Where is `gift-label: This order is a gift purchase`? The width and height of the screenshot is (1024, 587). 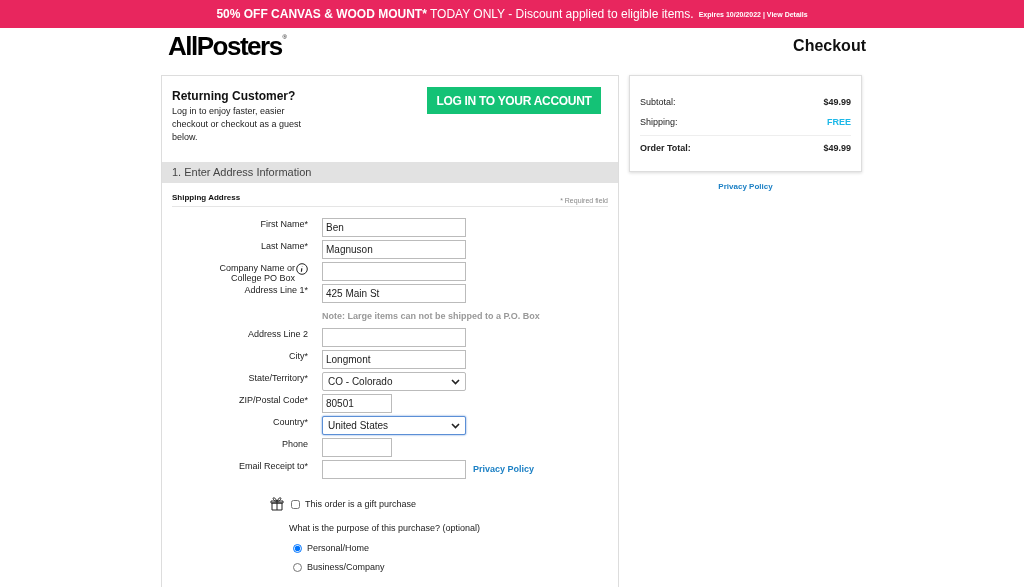 gift-label: This order is a gift purchase is located at coordinates (361, 504).